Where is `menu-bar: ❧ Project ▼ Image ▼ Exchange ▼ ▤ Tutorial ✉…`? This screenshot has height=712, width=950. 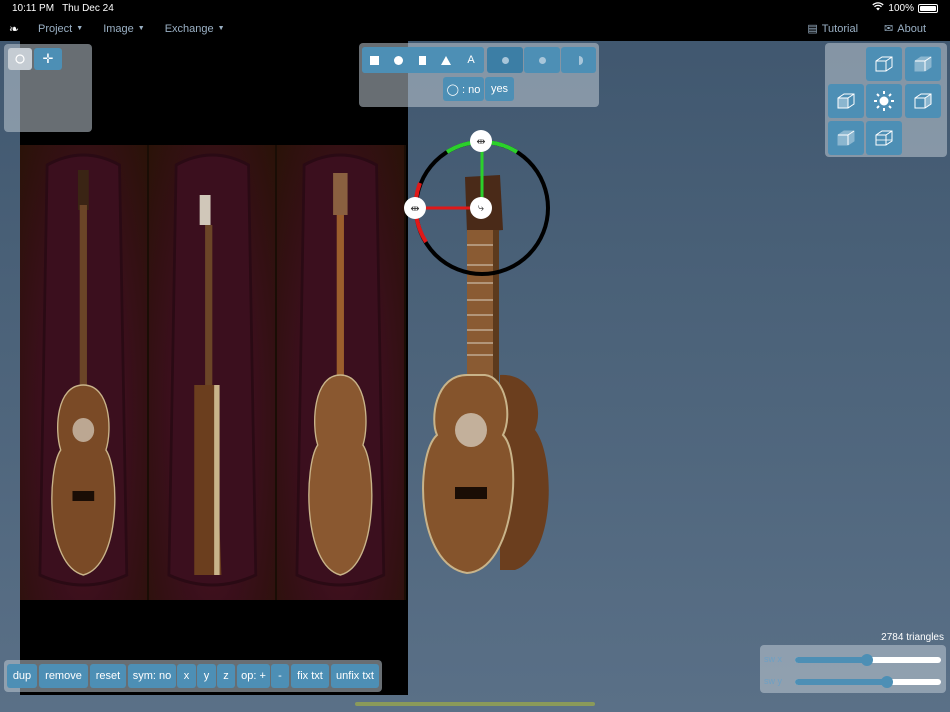 menu-bar: ❧ Project ▼ Image ▼ Exchange ▼ ▤ Tutorial ✉… is located at coordinates (475, 28).